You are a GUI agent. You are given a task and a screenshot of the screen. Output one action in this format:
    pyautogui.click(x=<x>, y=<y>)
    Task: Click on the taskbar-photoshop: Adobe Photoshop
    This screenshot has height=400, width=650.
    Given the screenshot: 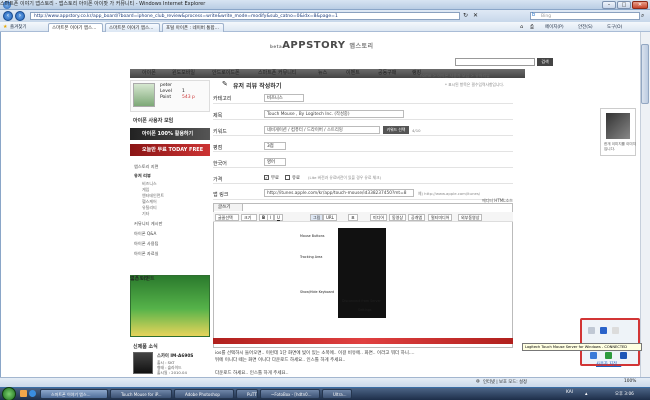 What is the action you would take?
    pyautogui.click(x=204, y=394)
    